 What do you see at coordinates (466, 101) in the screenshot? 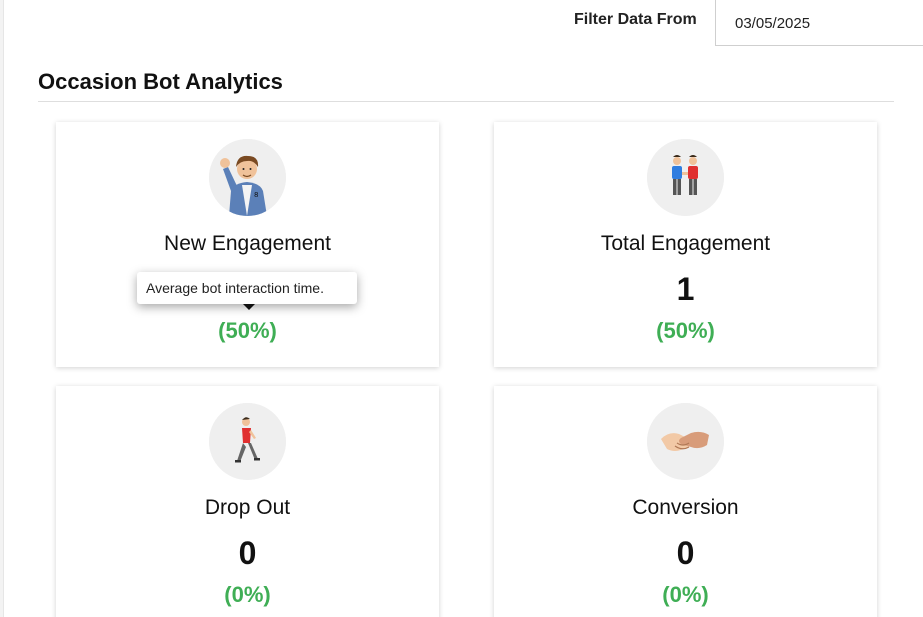
I see `title-divider` at bounding box center [466, 101].